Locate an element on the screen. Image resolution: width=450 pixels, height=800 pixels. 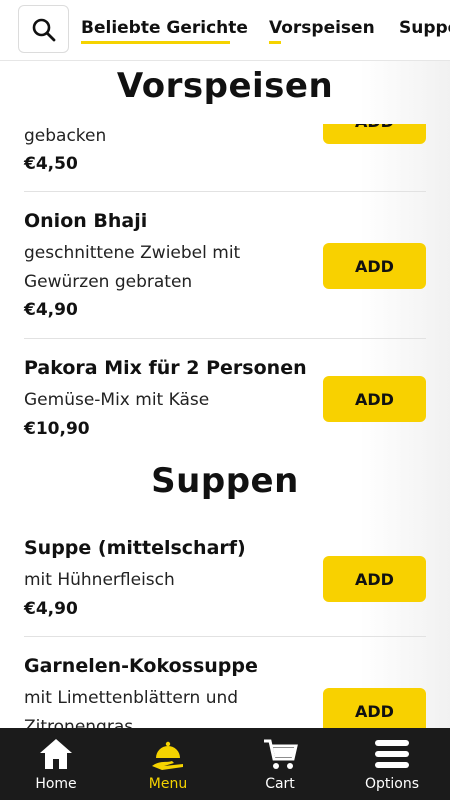
item-name: Onion Bhaji is located at coordinates (86, 221).